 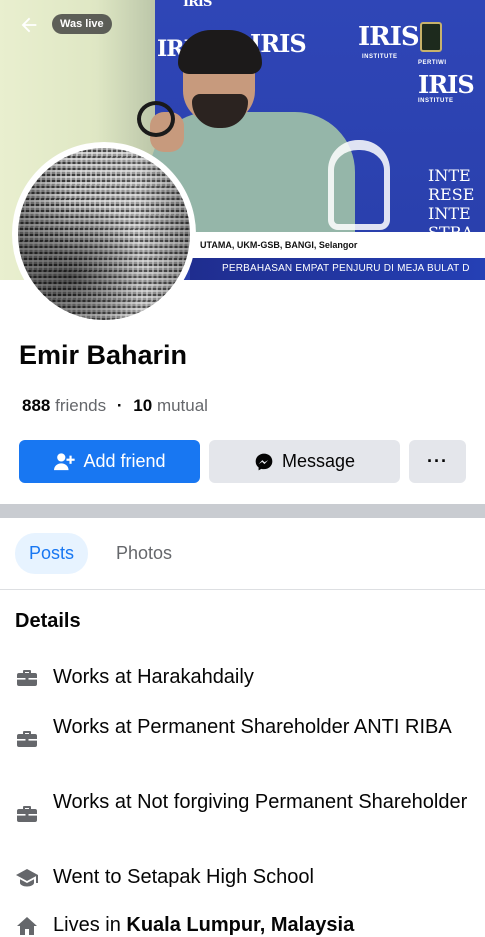 I want to click on cover-ticker-text: PERBAHASAN EMPAT PENJURU DI MEJA BULAT D, so click(x=346, y=268).